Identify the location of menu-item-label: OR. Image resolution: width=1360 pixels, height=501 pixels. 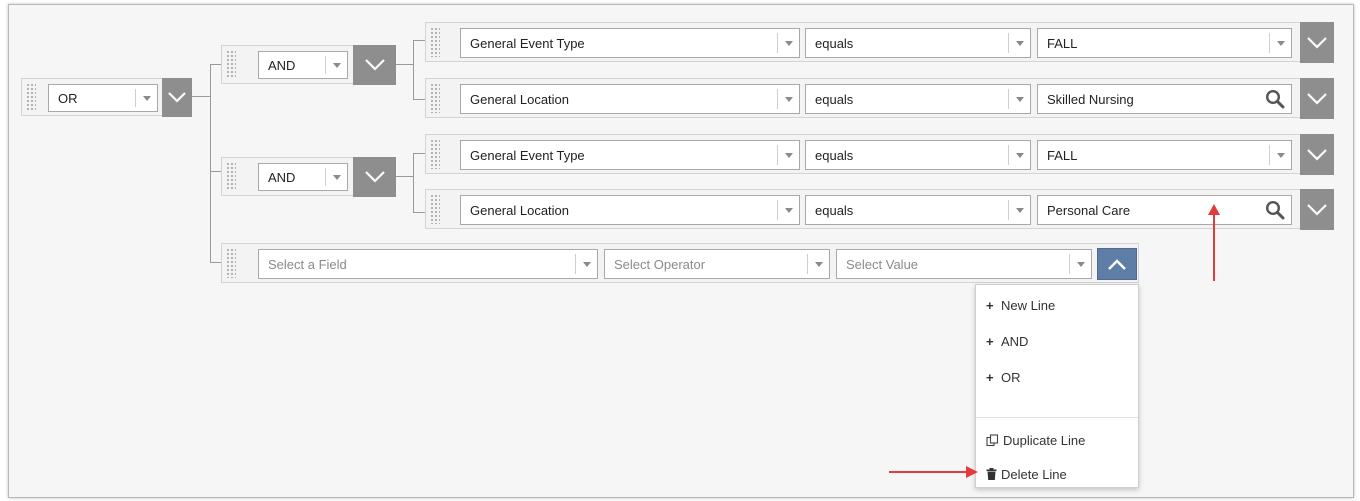
(1011, 377).